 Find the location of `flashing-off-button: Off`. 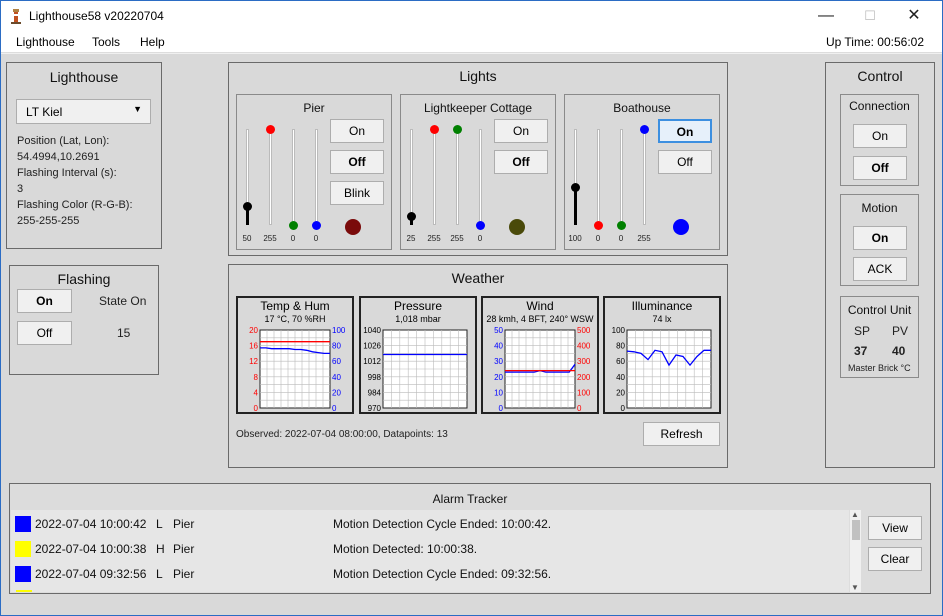

flashing-off-button: Off is located at coordinates (44, 333).